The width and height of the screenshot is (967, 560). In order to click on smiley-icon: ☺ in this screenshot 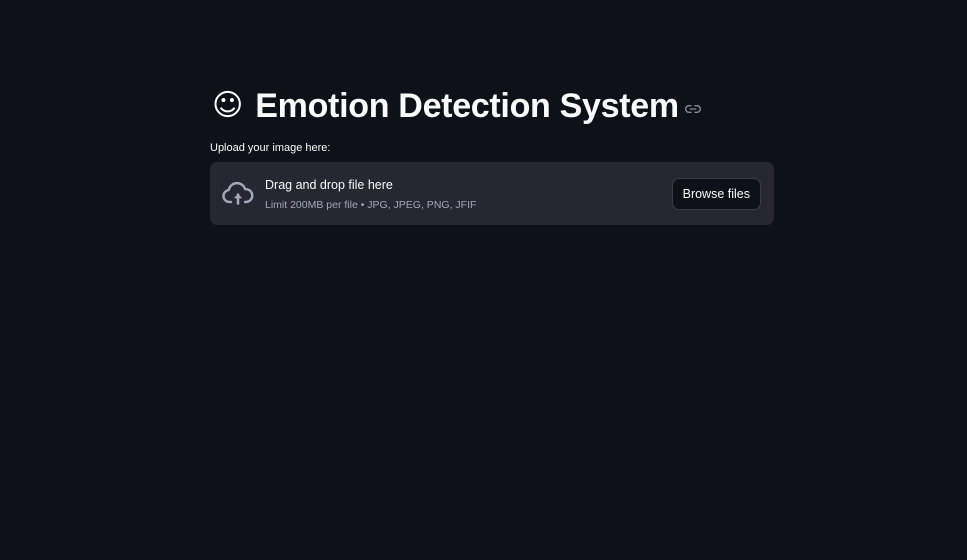, I will do `click(228, 105)`.